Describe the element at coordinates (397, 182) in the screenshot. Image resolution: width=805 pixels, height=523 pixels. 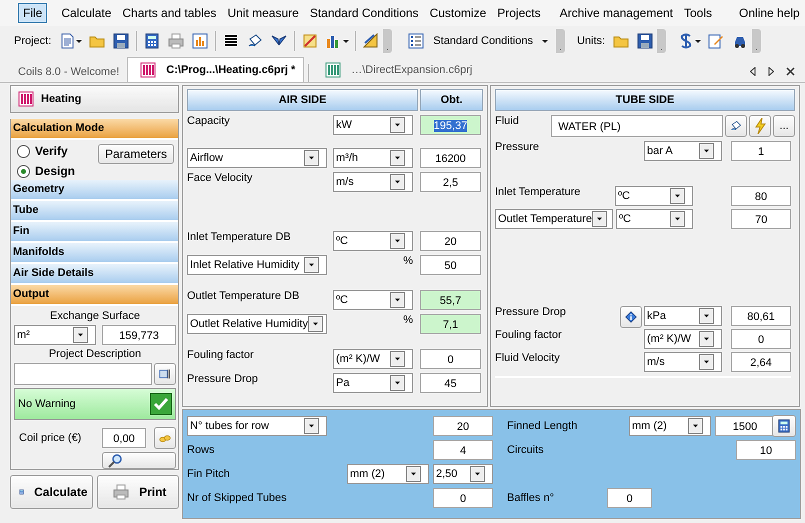
I see `caret-icon` at that location.